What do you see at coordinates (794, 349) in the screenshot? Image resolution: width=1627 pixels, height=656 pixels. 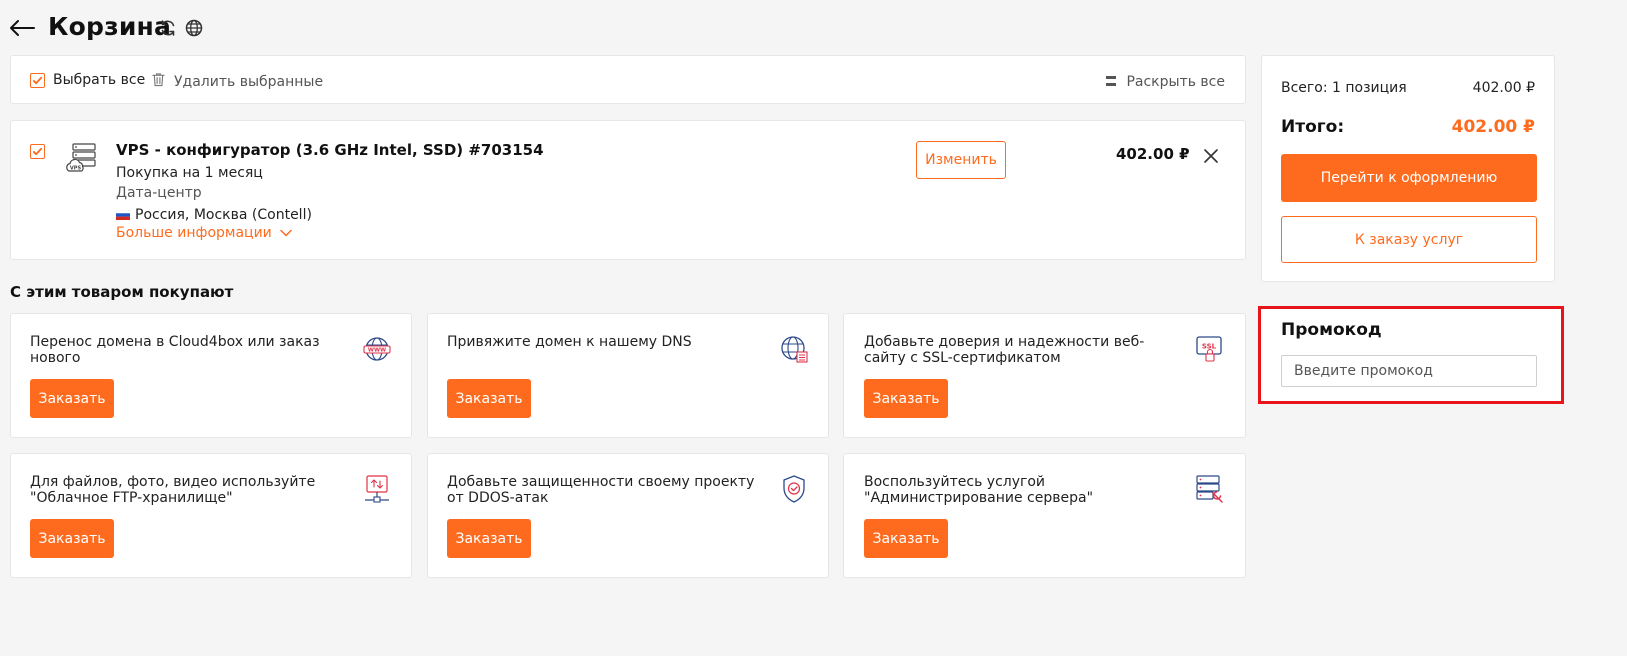 I see `dns-globe-icon` at bounding box center [794, 349].